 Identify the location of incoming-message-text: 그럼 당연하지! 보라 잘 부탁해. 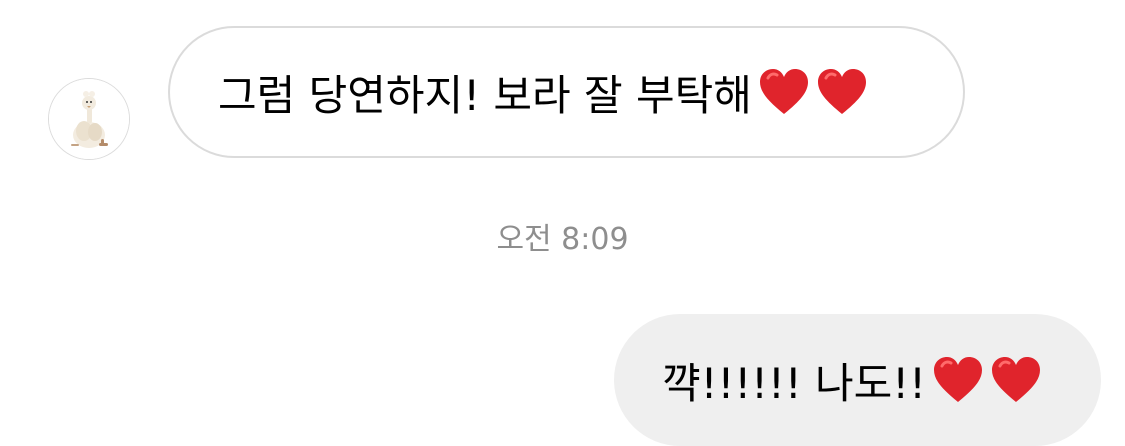
(485, 95).